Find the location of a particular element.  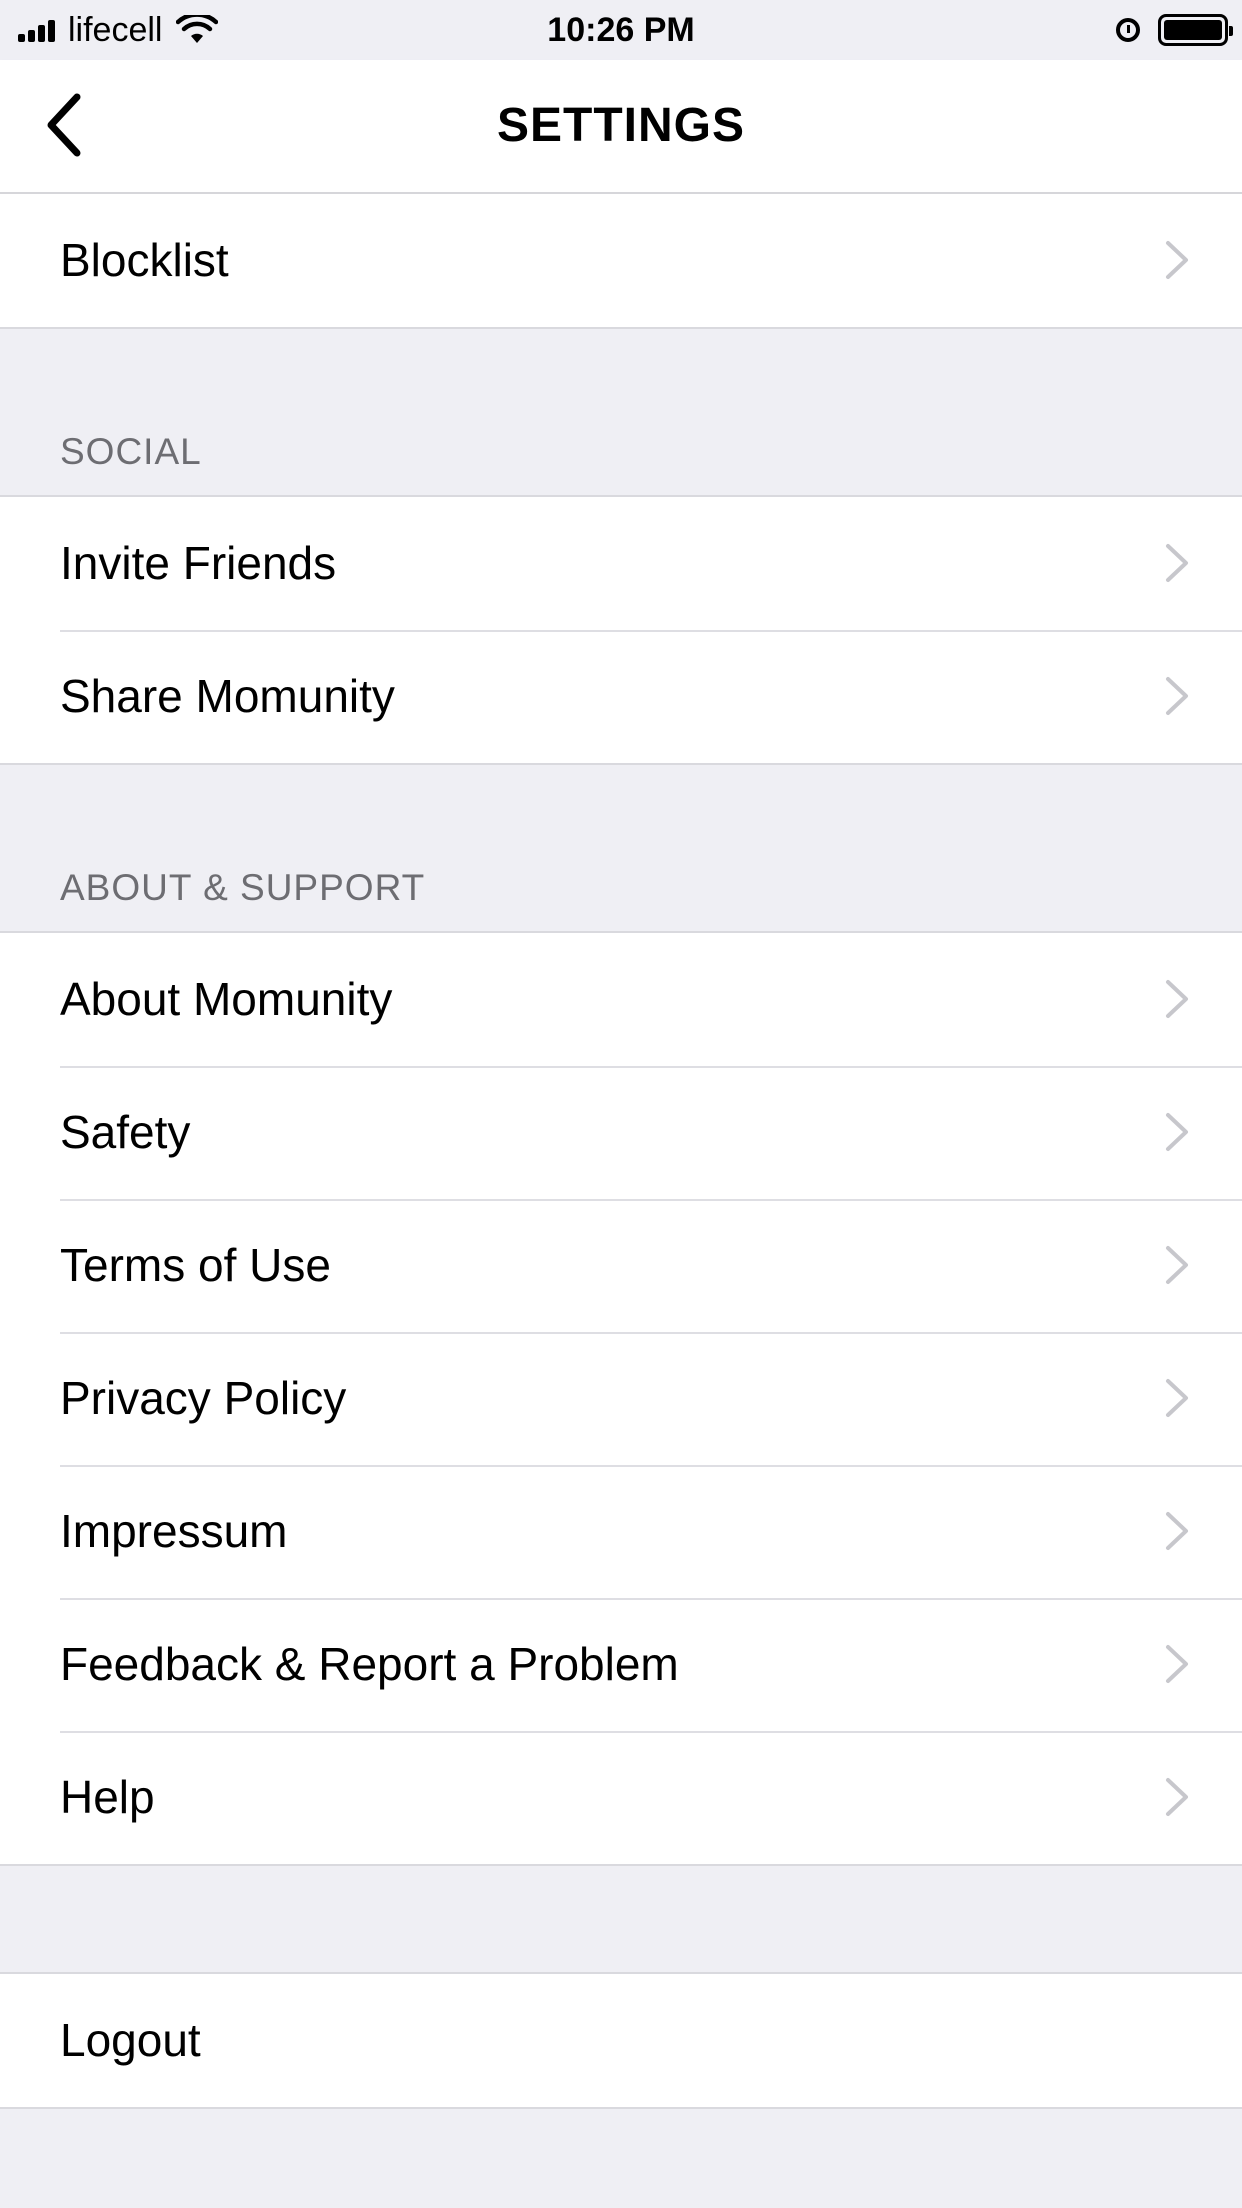

navigation-bar: SETTINGS is located at coordinates (621, 127).